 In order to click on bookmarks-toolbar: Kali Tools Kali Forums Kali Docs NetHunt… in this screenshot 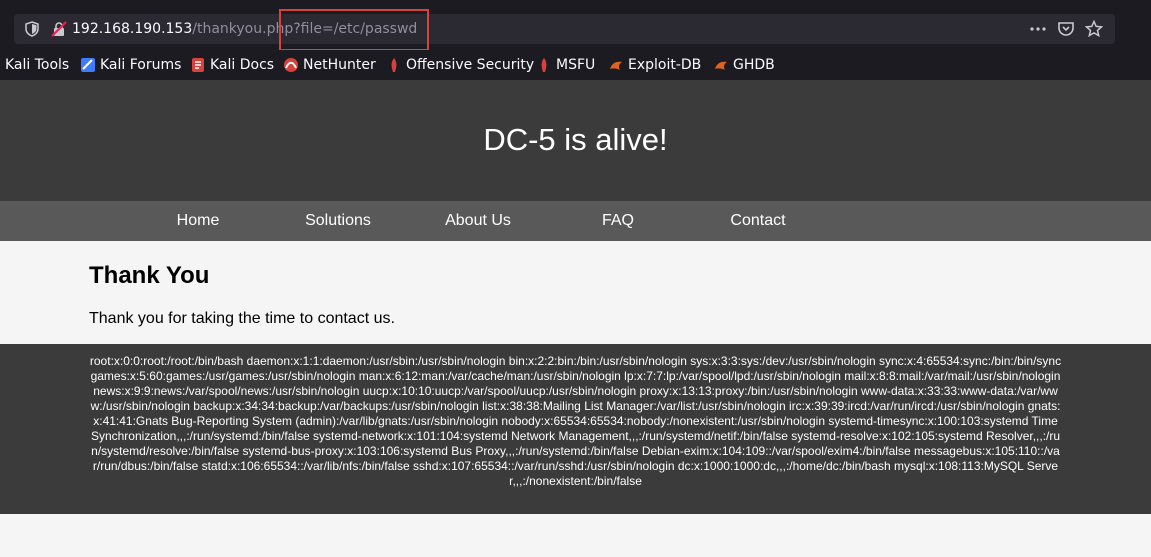, I will do `click(575, 65)`.